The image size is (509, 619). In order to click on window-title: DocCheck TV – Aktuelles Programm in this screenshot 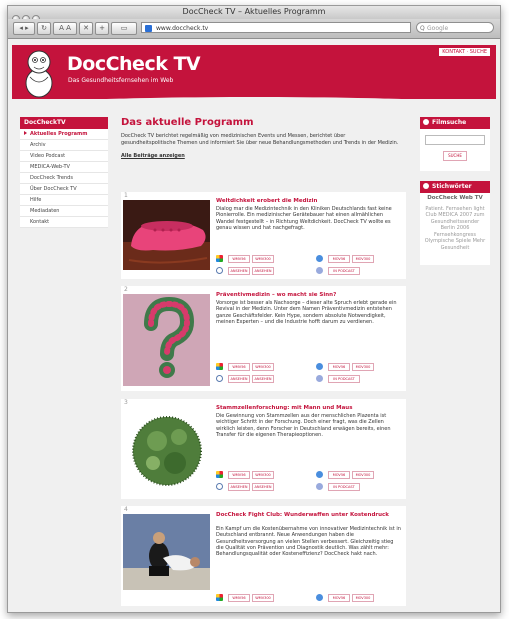, I will do `click(254, 11)`.